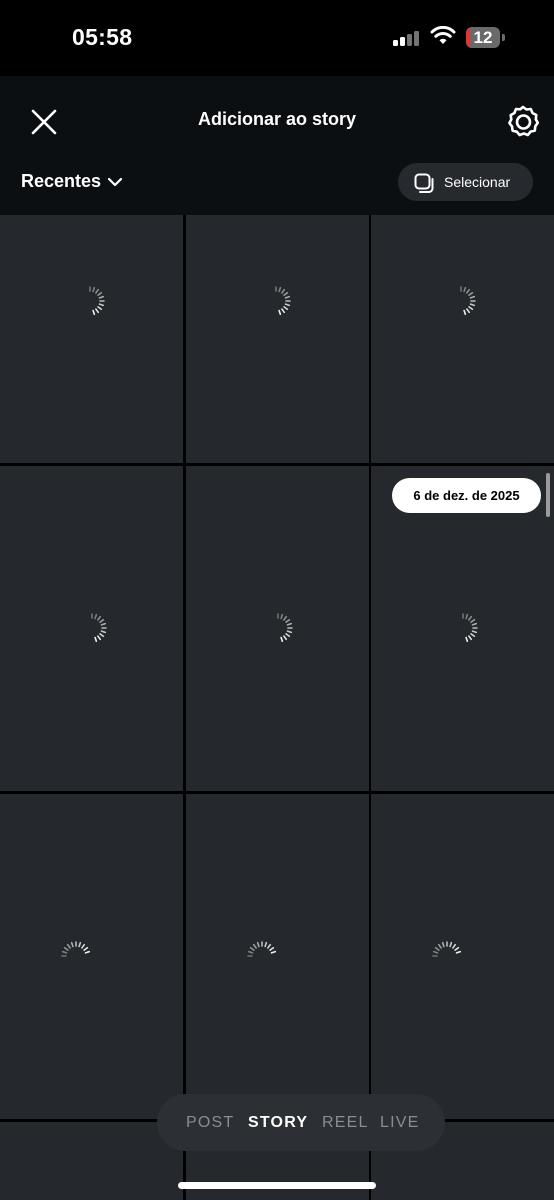 The width and height of the screenshot is (554, 1200). I want to click on select-multiple-button: Selecionar, so click(465, 182).